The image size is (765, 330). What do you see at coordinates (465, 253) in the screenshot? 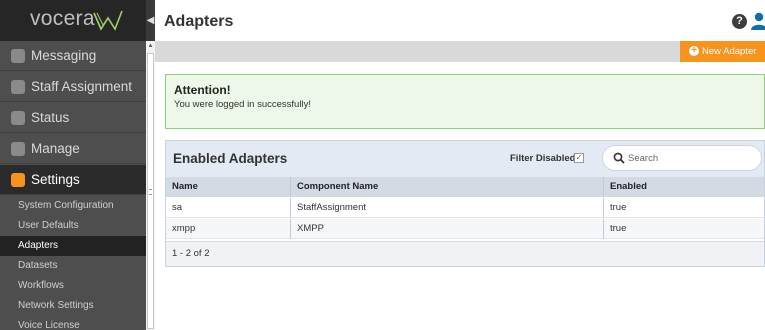
I see `pagination-summary: 1 - 2 of 2` at bounding box center [465, 253].